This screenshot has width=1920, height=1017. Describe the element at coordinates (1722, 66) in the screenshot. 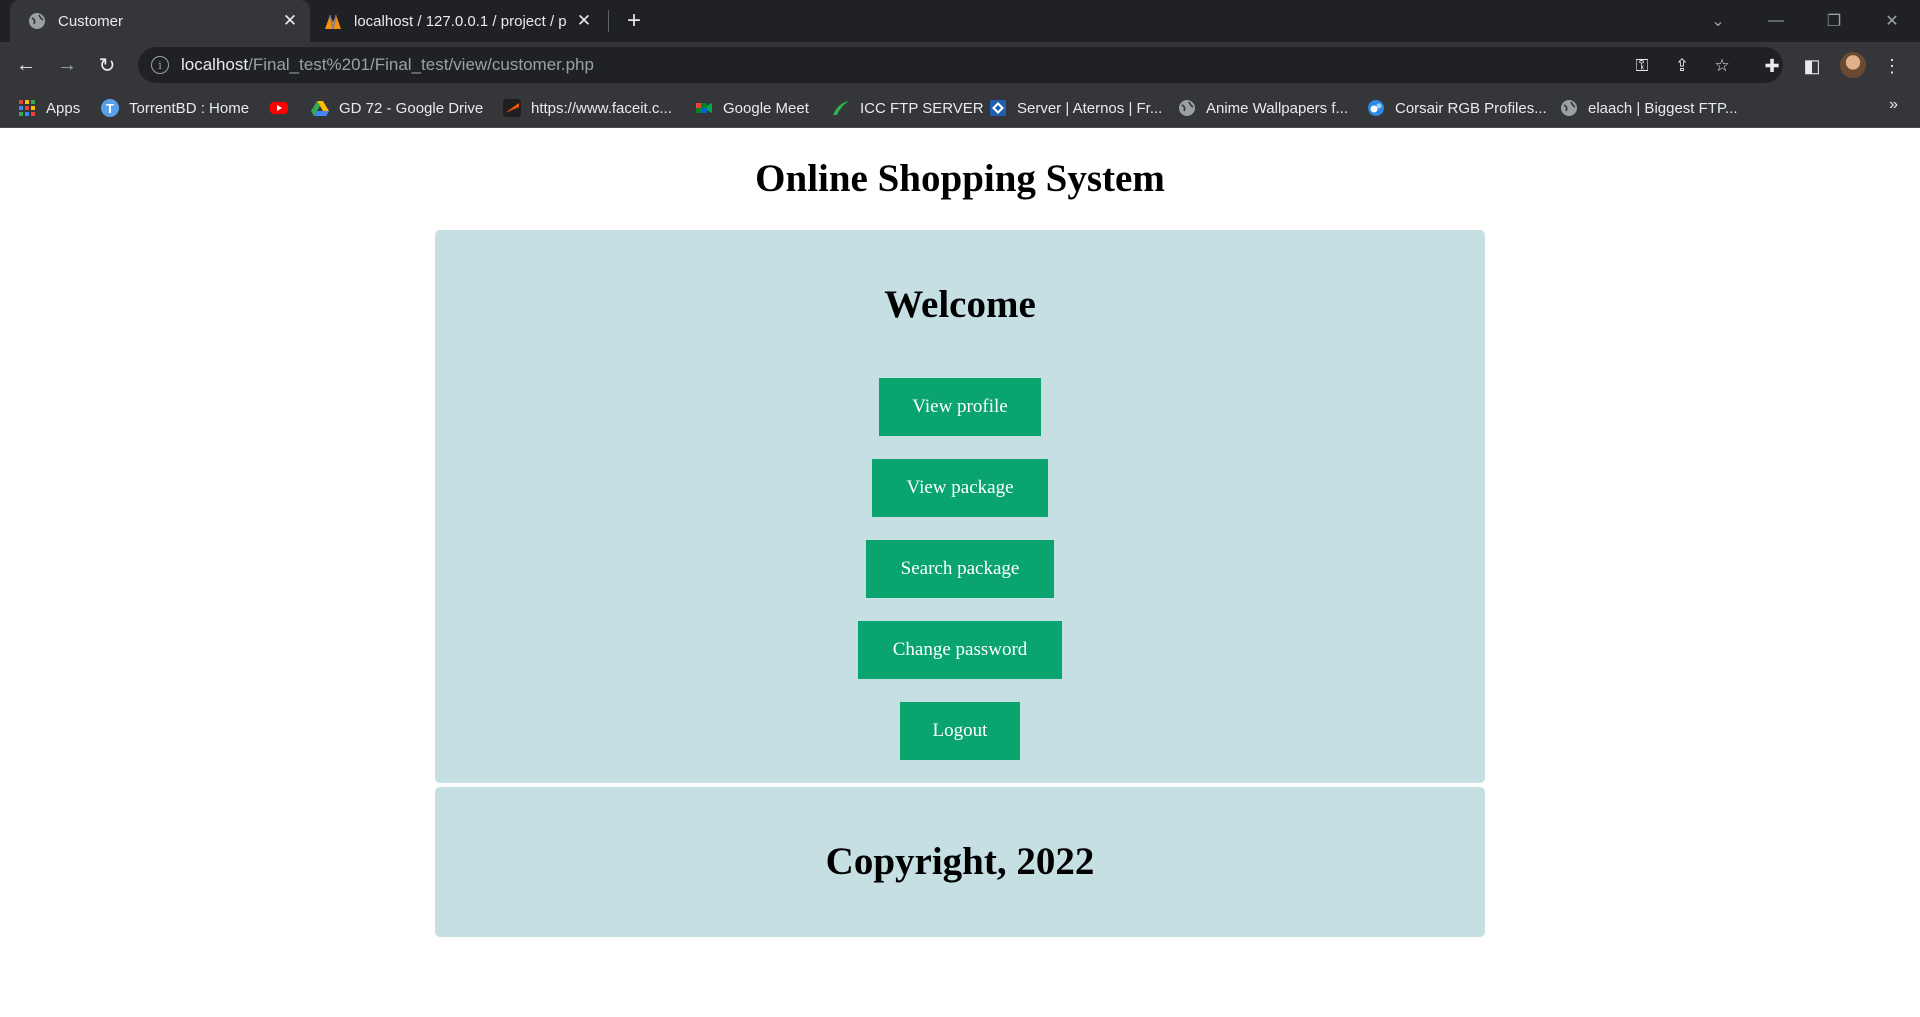

I see `bookmark-star-icon: ☆` at that location.